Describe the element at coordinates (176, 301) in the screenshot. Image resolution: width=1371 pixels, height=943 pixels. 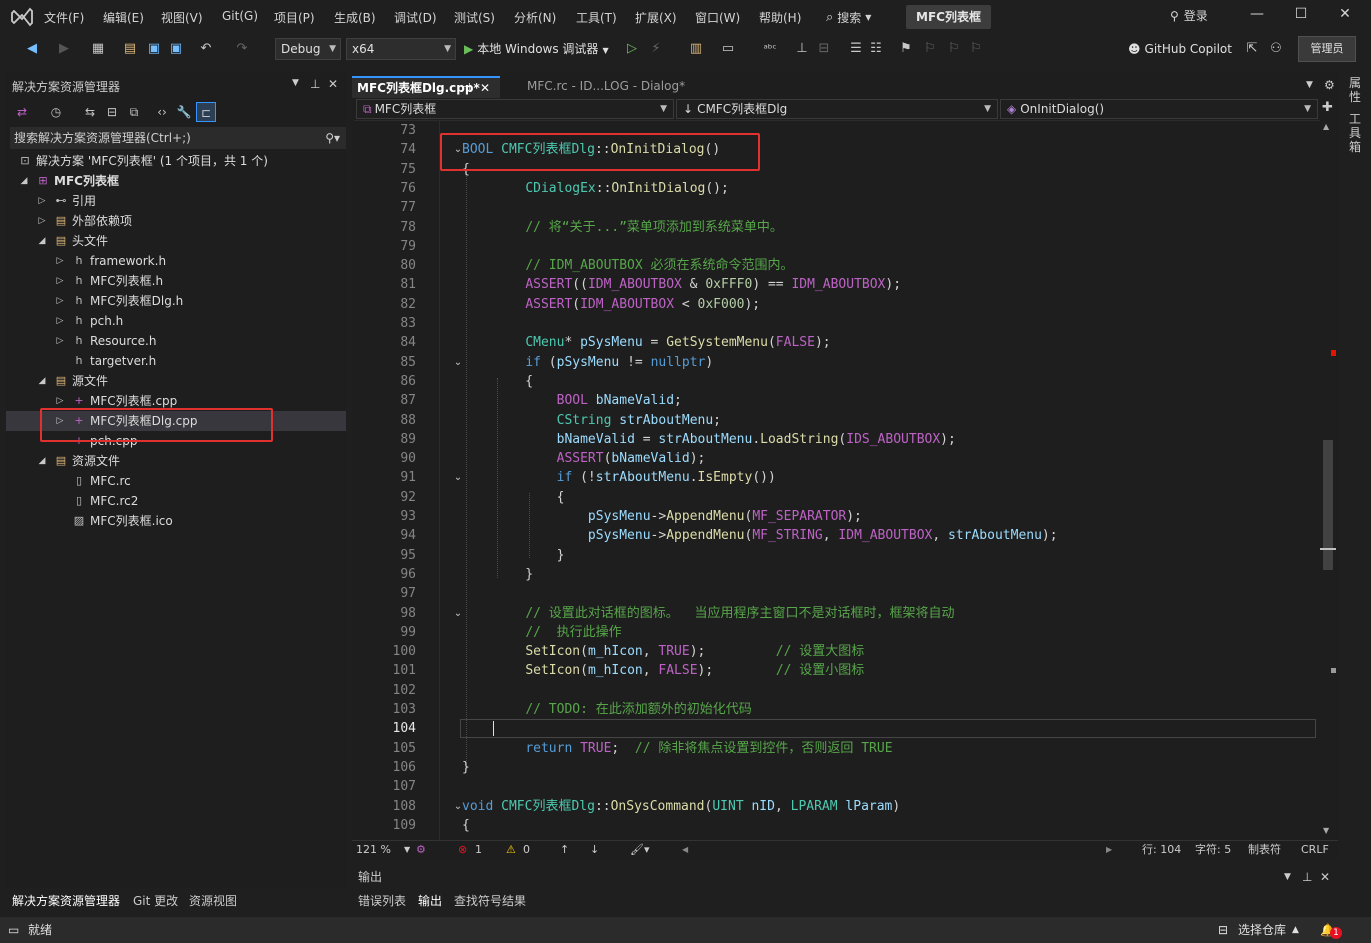
I see `tree-item: ▷ h MFC列表框Dlg.h` at that location.